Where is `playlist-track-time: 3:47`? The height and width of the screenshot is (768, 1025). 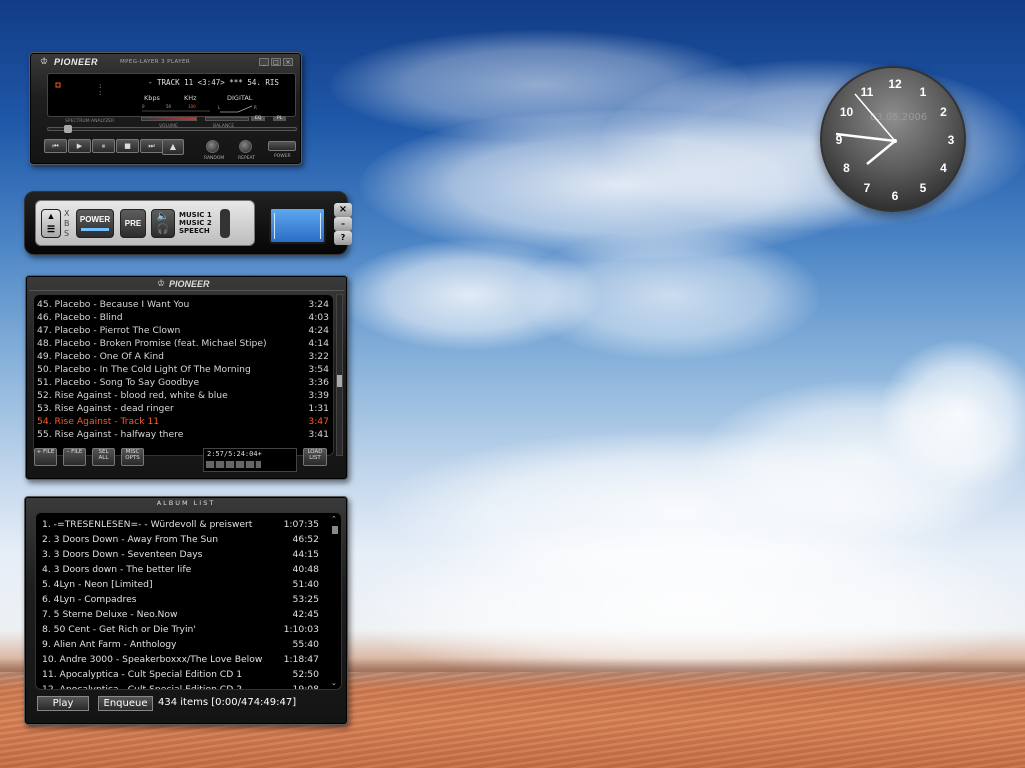
playlist-track-time: 3:47 is located at coordinates (318, 421).